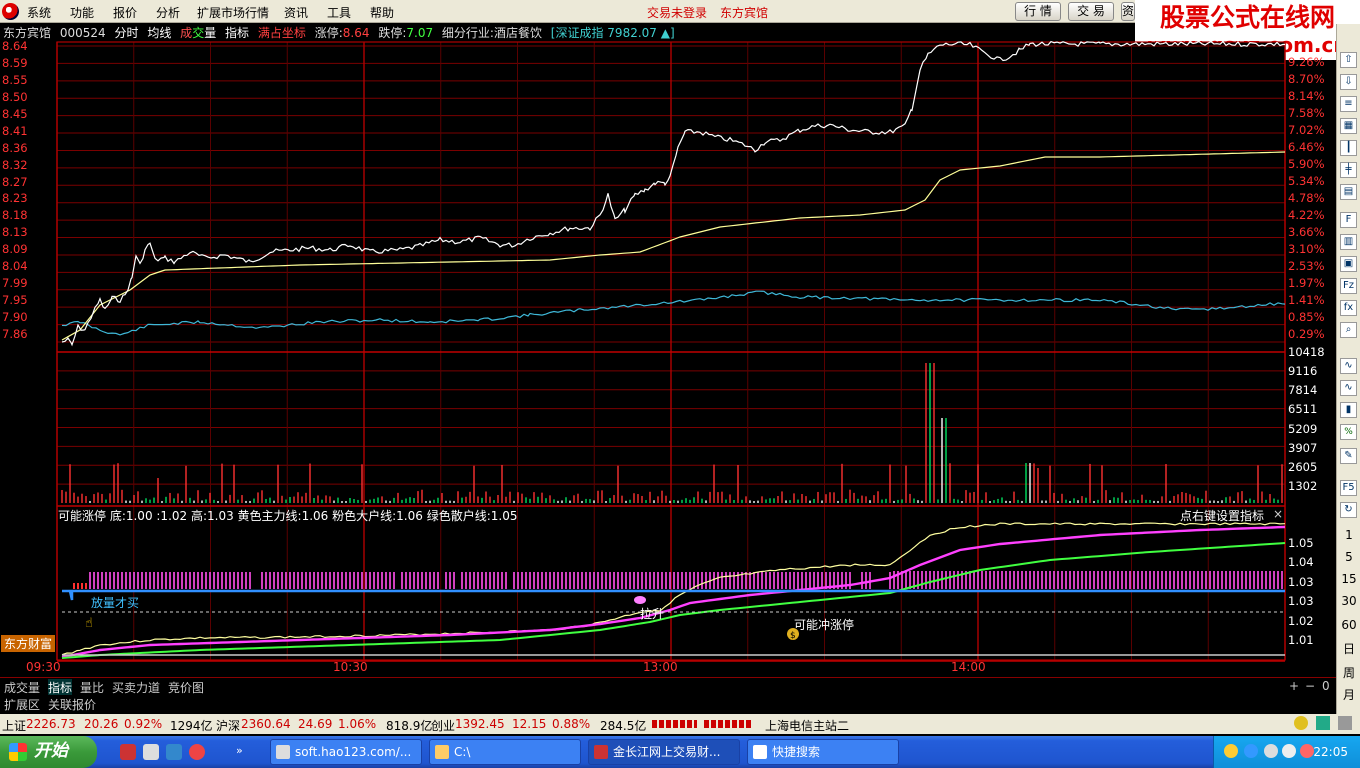 Image resolution: width=1360 pixels, height=768 pixels. What do you see at coordinates (60, 687) in the screenshot?
I see `tab-indicator-bottom: 指标` at bounding box center [60, 687].